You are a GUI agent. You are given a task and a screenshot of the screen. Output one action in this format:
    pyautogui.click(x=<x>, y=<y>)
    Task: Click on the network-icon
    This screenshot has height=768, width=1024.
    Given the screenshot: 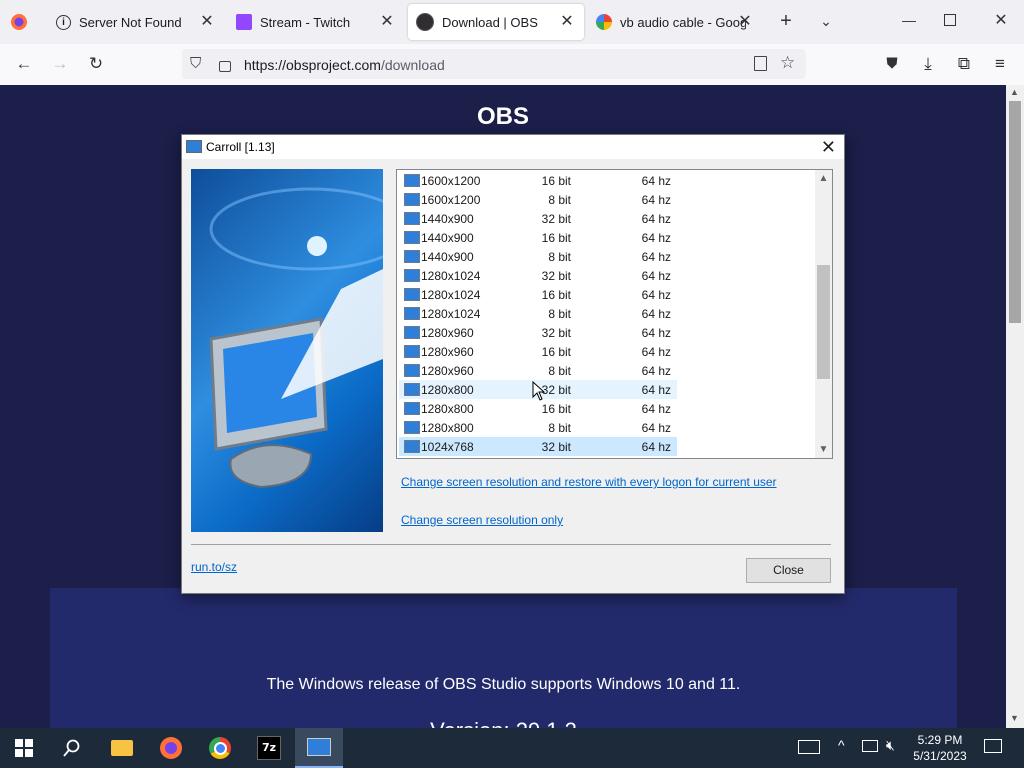 What is the action you would take?
    pyautogui.click(x=870, y=746)
    